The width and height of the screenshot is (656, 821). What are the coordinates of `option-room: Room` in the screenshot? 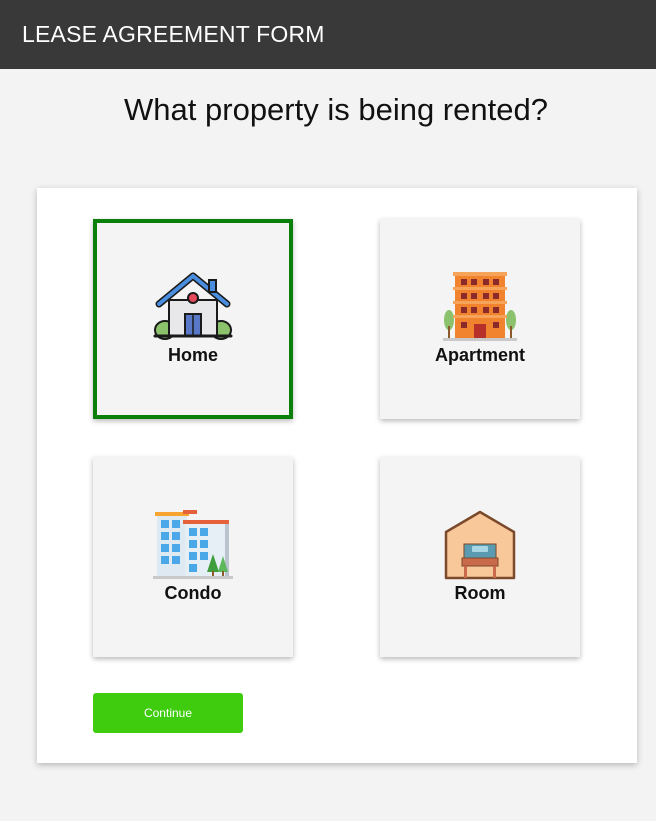 It's located at (480, 557).